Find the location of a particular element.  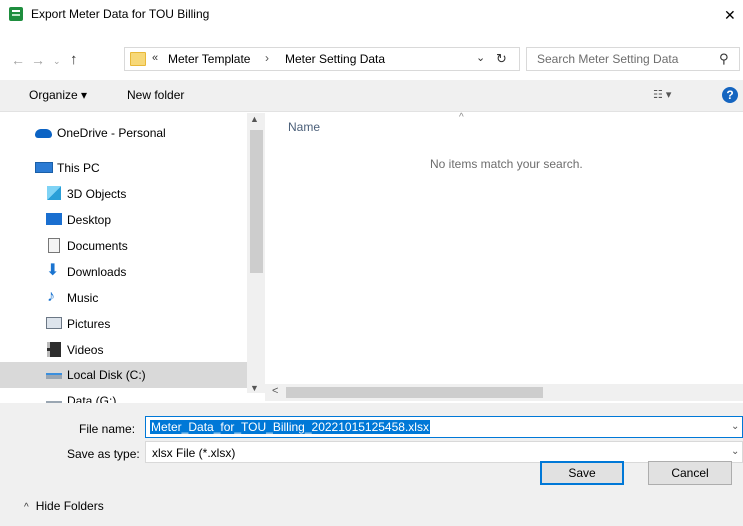

computer-icon is located at coordinates (44, 167).